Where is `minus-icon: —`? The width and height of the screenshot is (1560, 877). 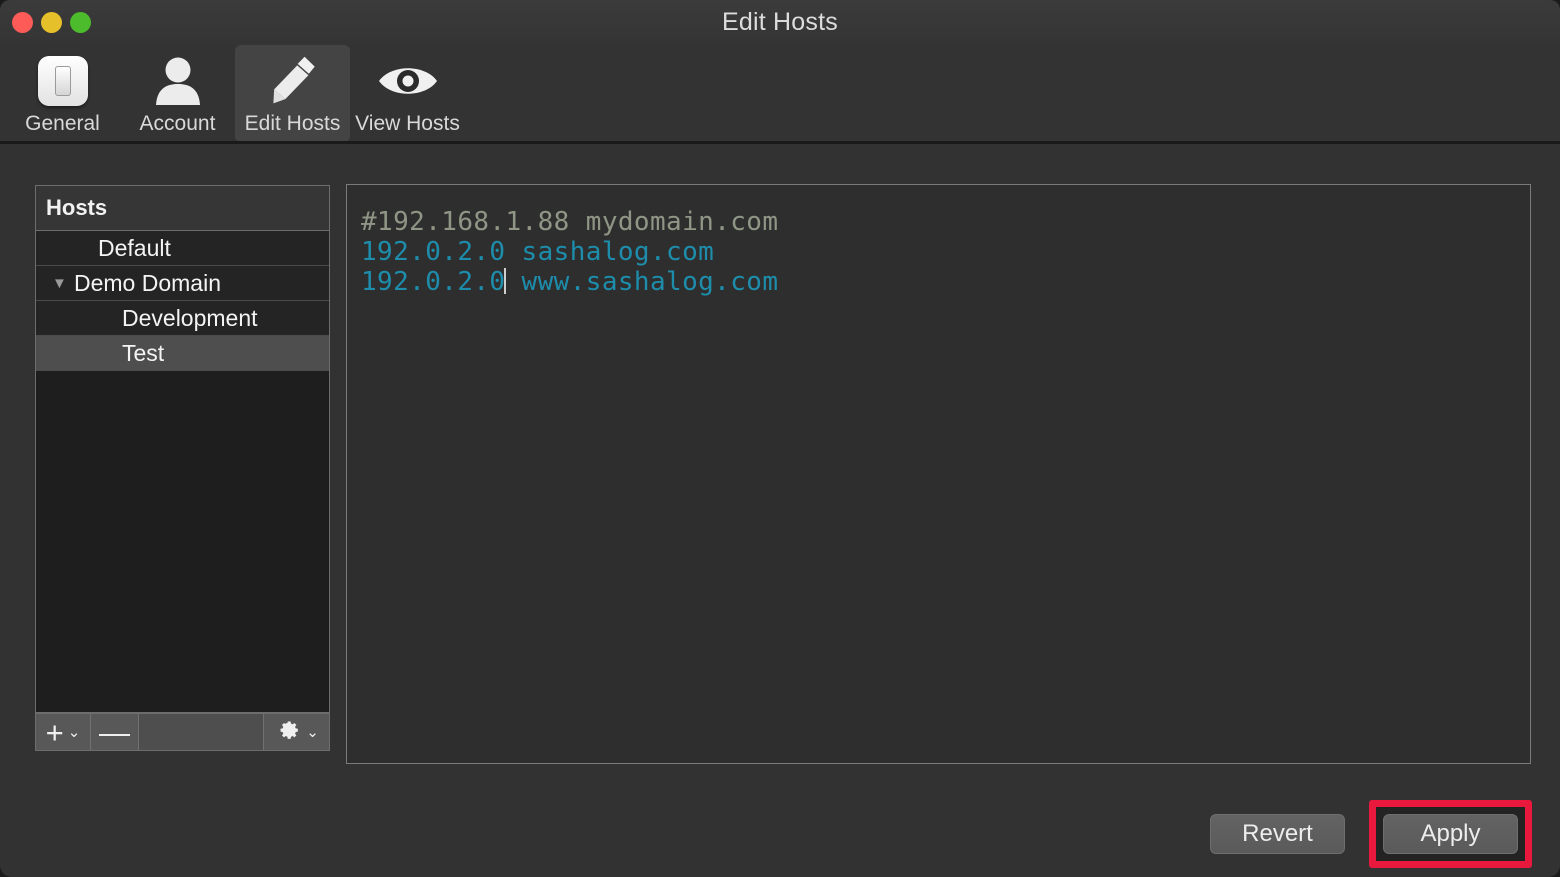 minus-icon: — is located at coordinates (114, 732).